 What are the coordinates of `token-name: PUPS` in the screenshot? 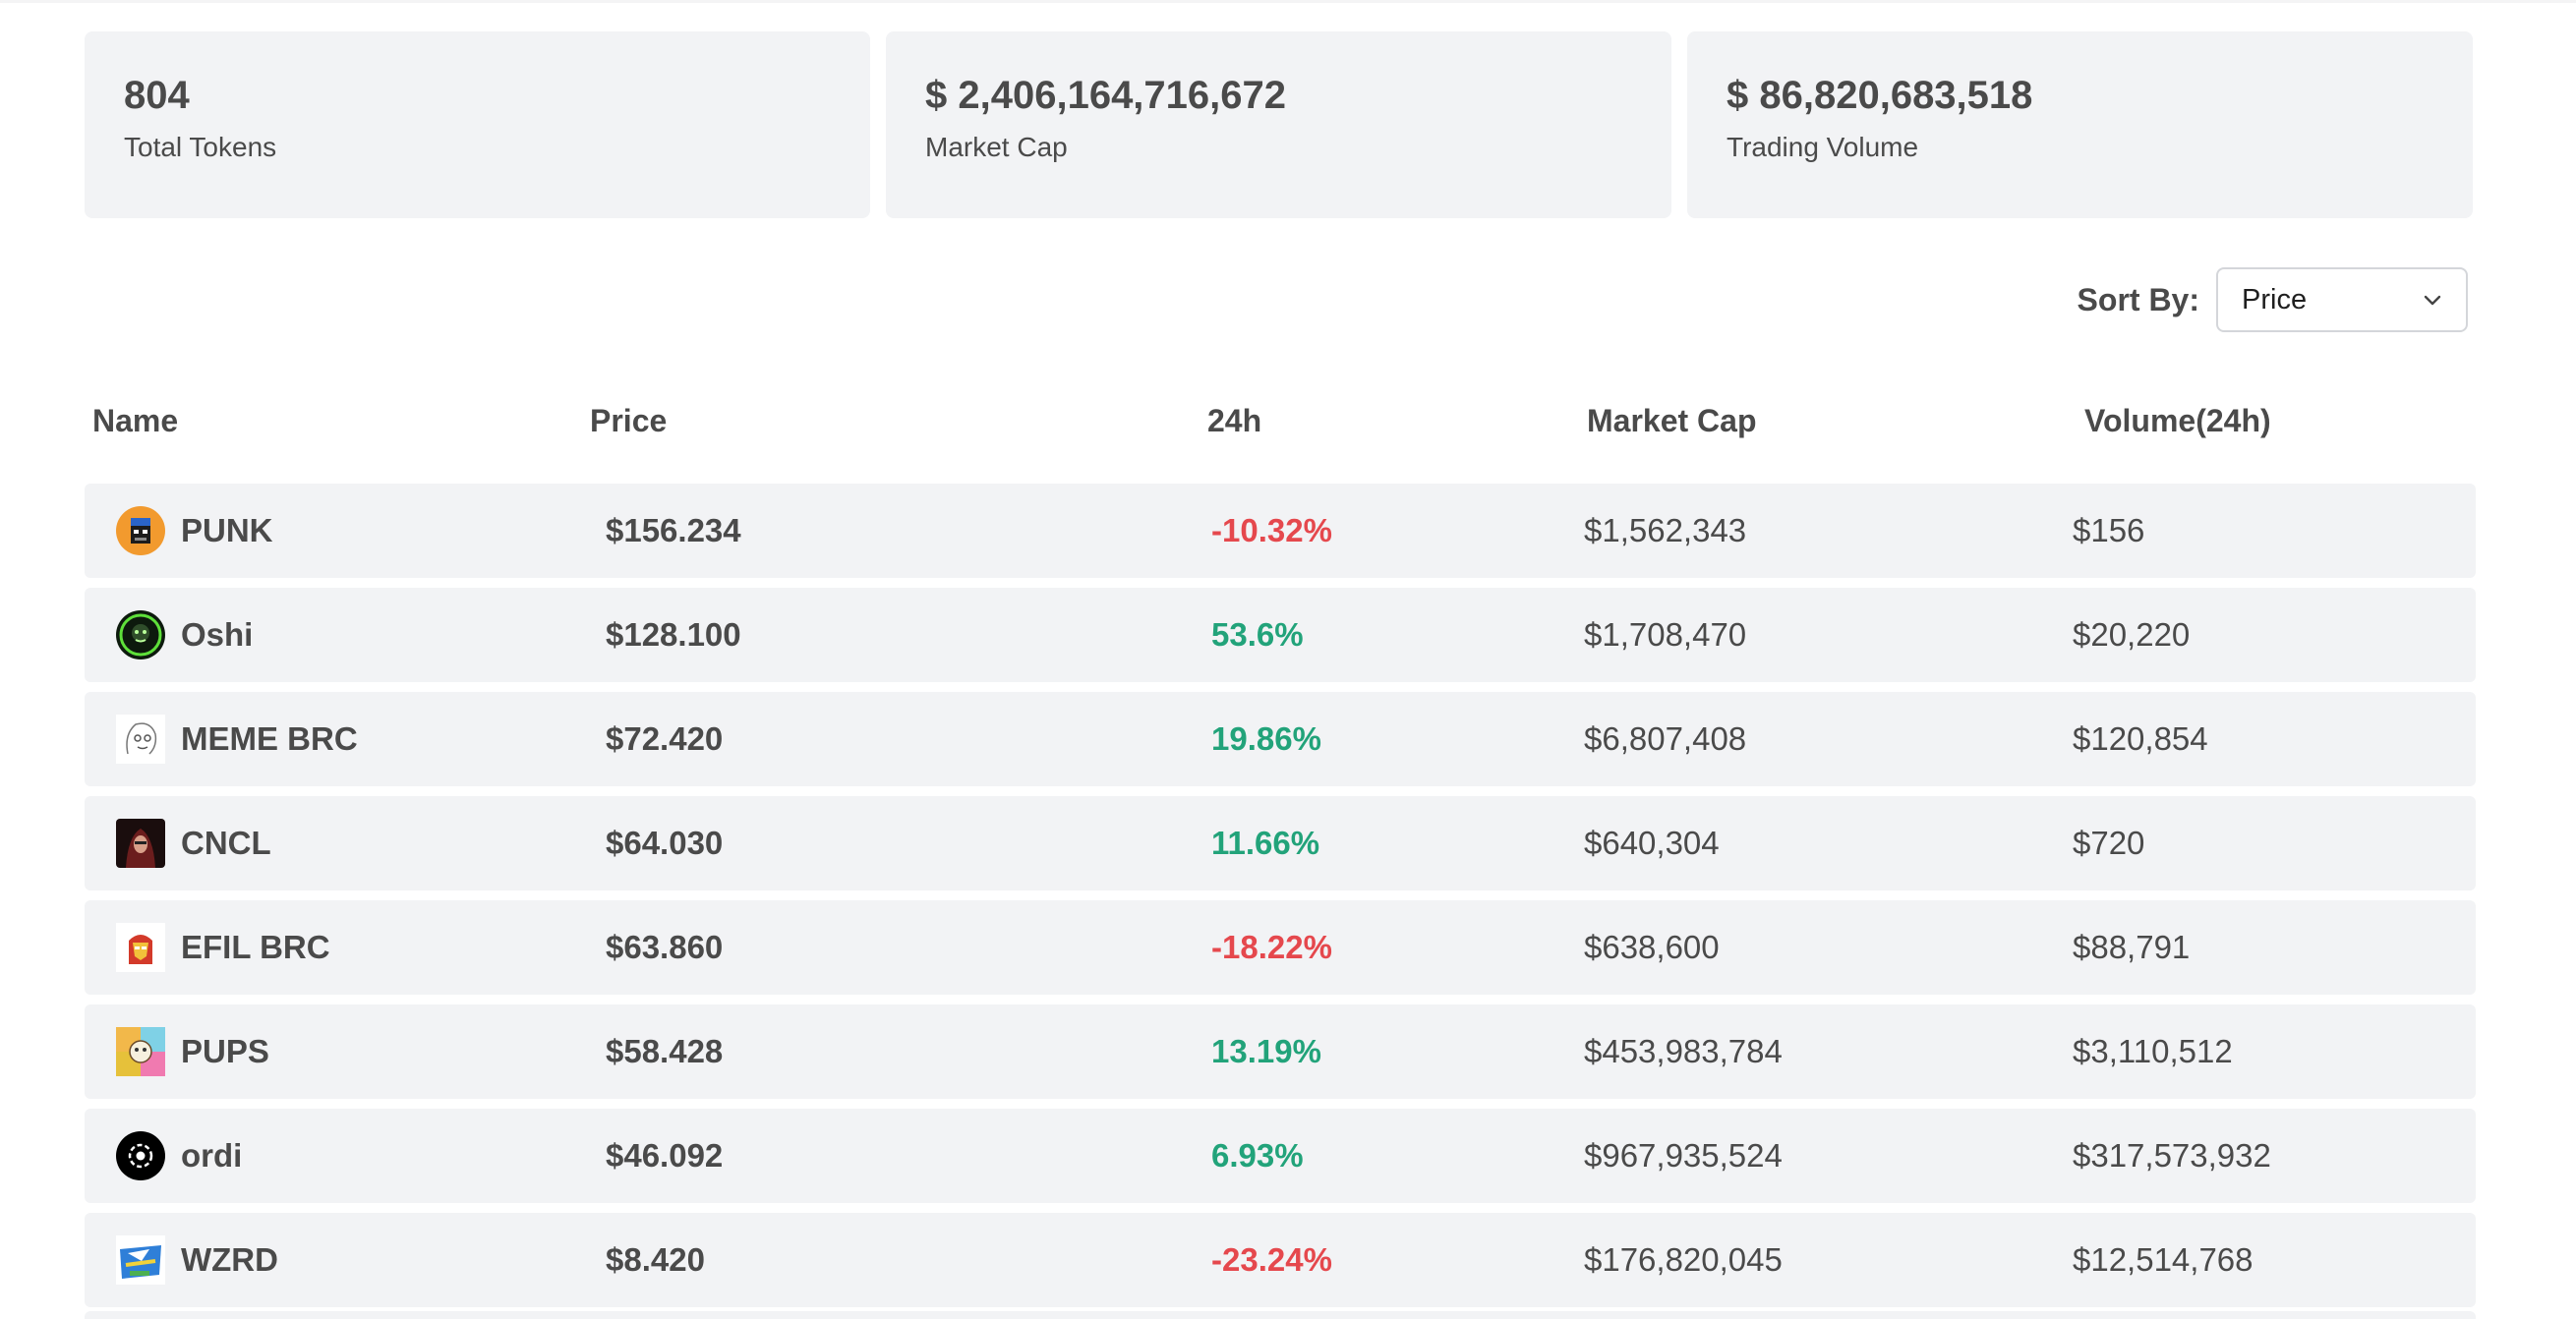 It's located at (225, 1051).